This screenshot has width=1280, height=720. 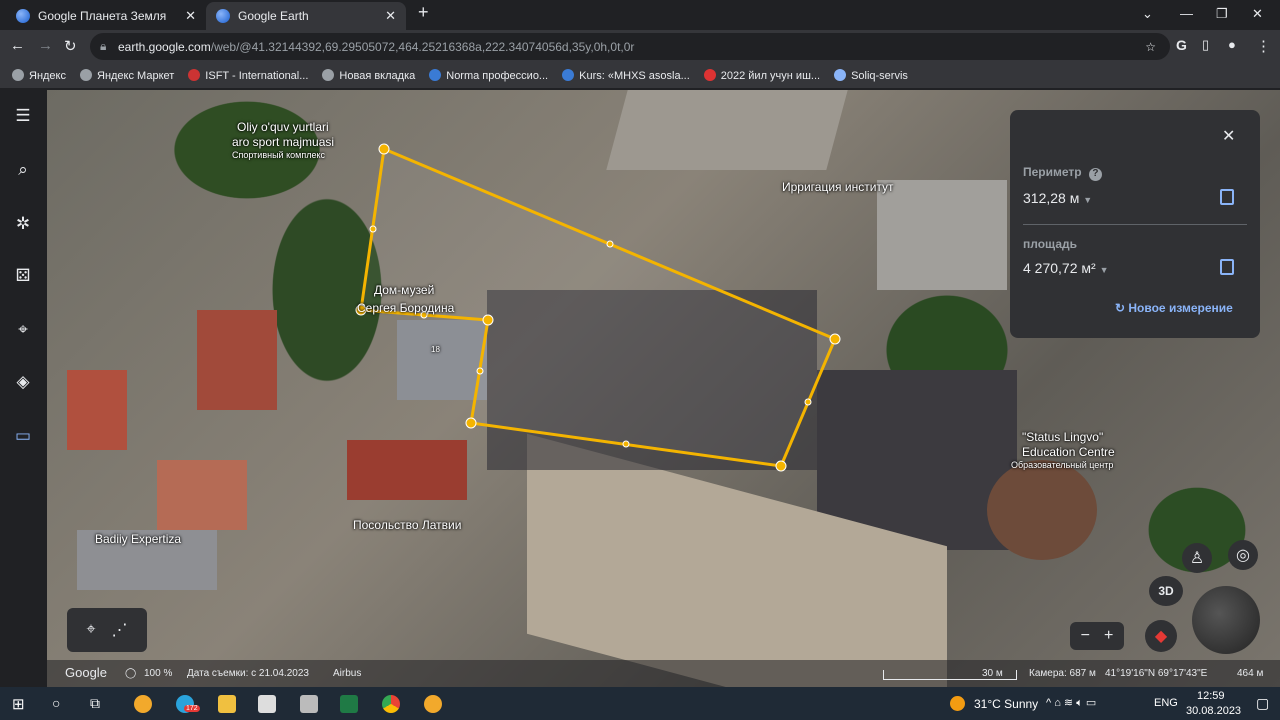 I want to click on profile-icon: ●, so click(x=1232, y=44).